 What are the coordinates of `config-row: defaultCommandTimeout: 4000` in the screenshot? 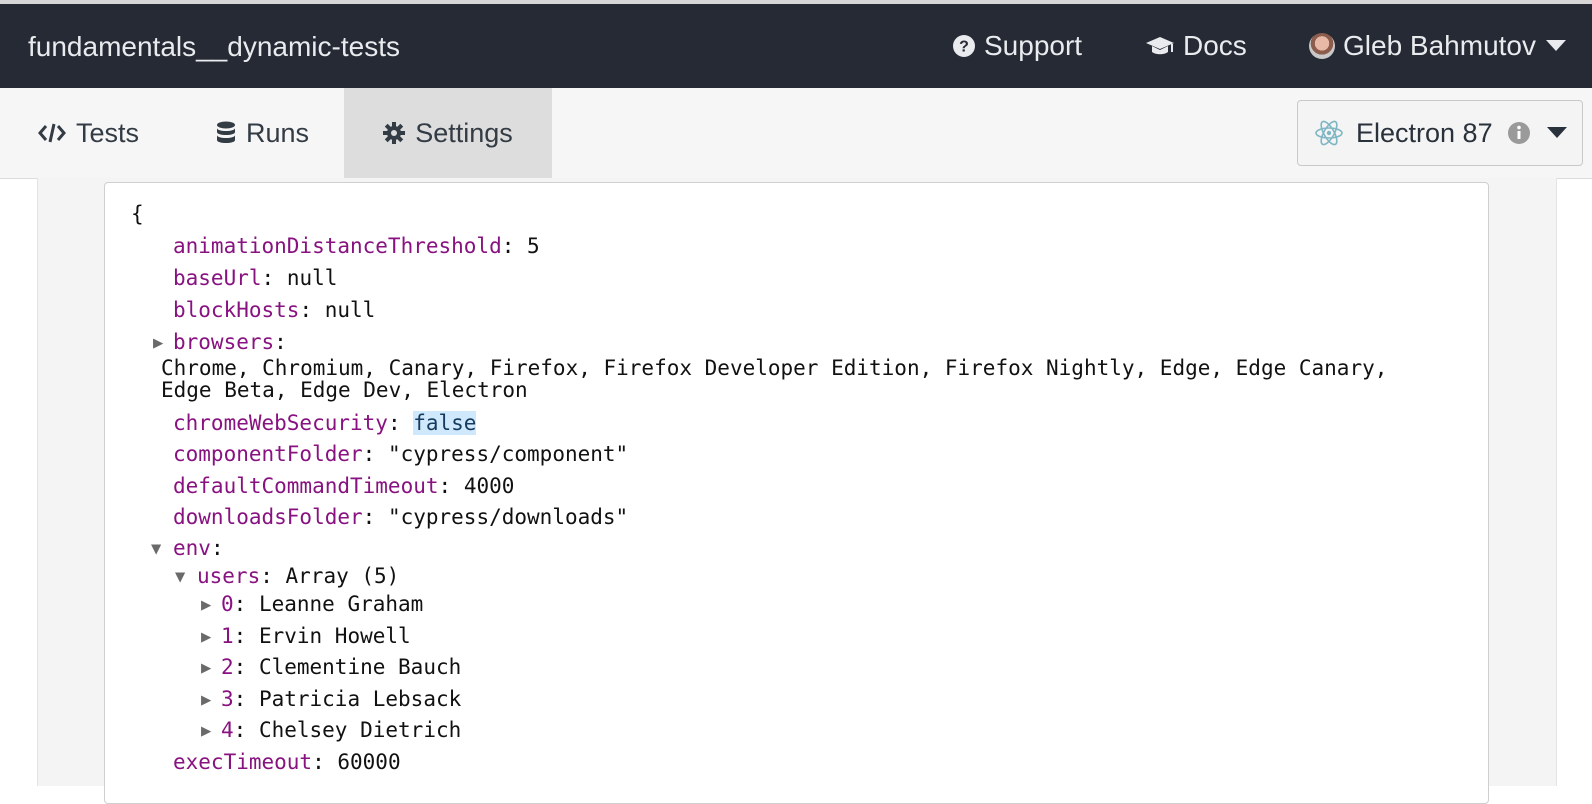 It's located at (344, 486).